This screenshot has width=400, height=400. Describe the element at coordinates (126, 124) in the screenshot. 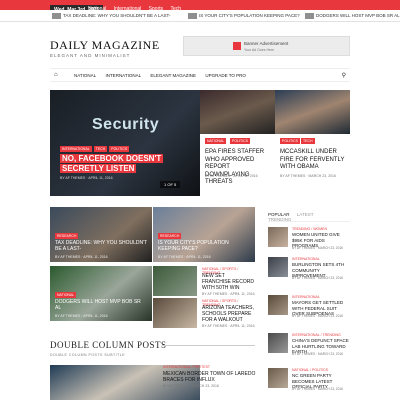

I see `hero-image-text: Security` at that location.